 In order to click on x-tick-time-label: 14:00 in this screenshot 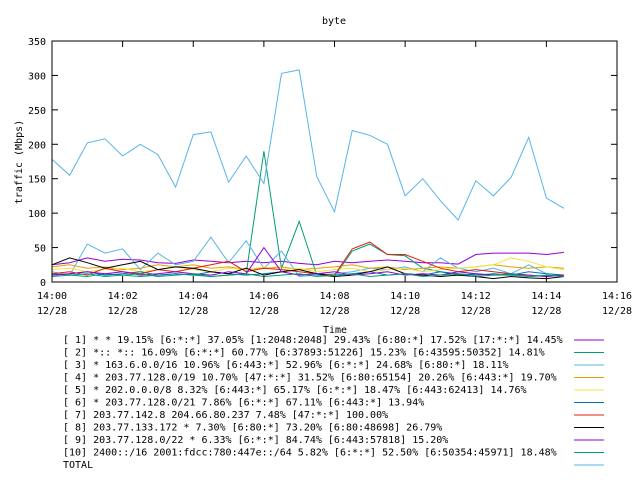, I will do `click(52, 296)`.